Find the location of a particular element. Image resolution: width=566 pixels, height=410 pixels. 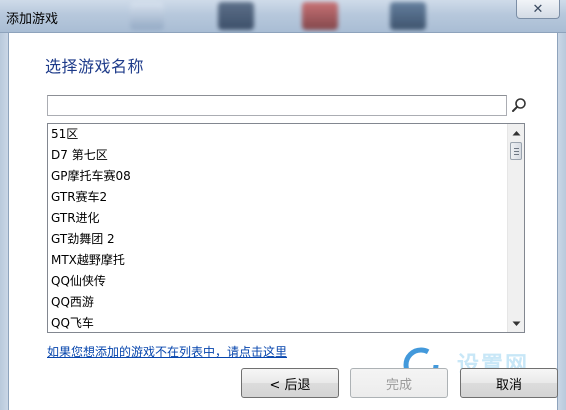

title-bar: 添加游戏 ✕ is located at coordinates (283, 16).